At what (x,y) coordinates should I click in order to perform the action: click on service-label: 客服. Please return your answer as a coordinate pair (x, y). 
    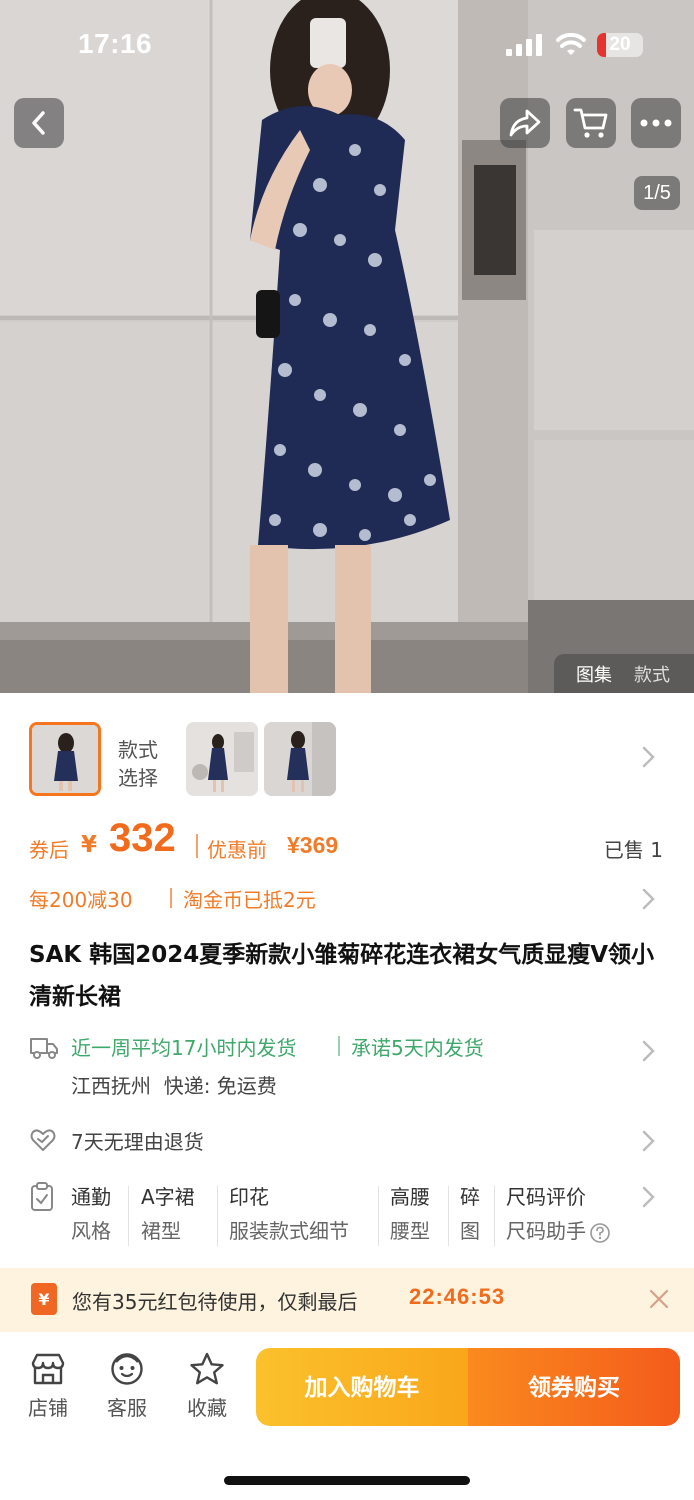
    Looking at the image, I should click on (127, 1408).